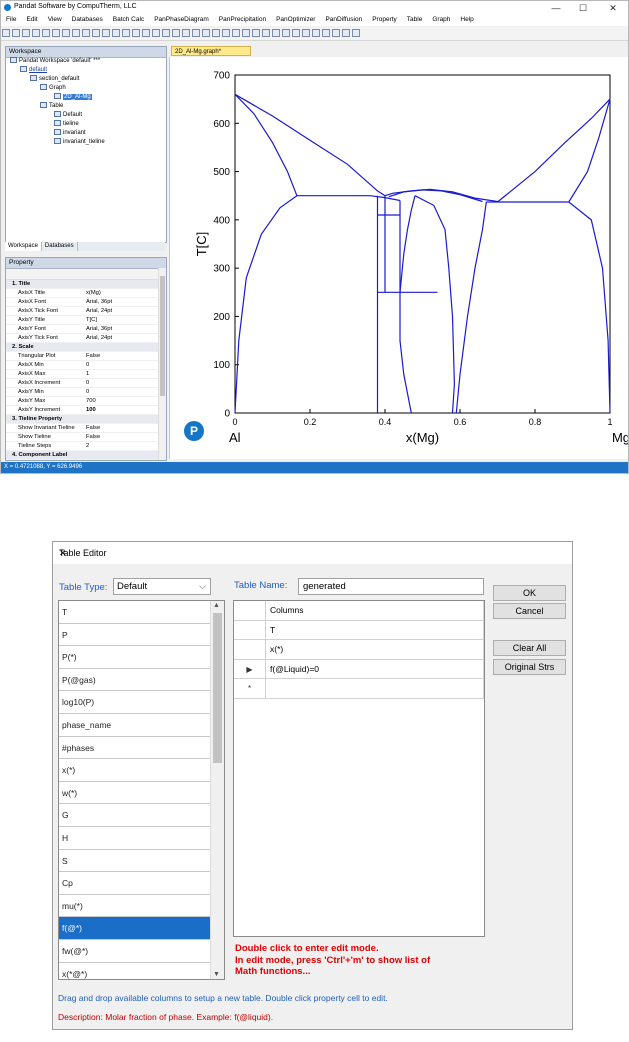 This screenshot has height=1042, width=629. I want to click on property-row: AxisX Font Arial, 36pt, so click(86, 302).